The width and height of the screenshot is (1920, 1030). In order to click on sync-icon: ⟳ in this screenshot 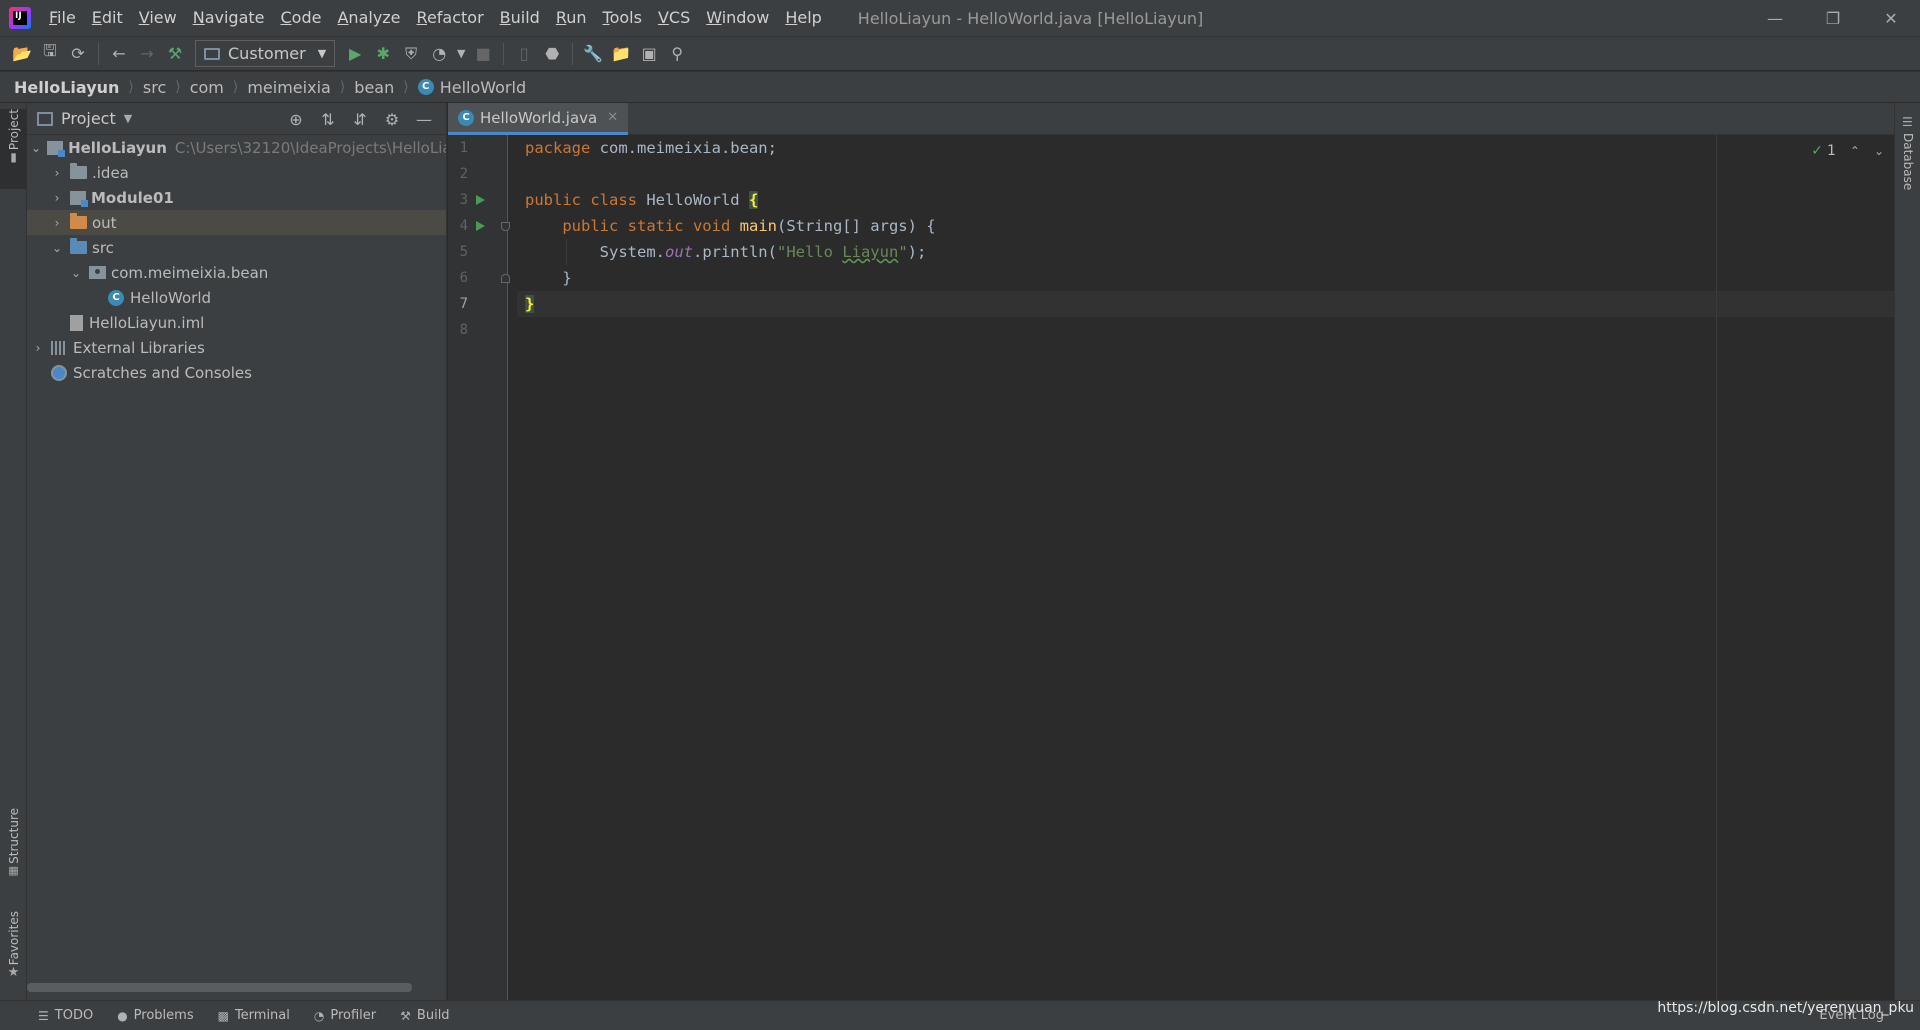, I will do `click(78, 54)`.